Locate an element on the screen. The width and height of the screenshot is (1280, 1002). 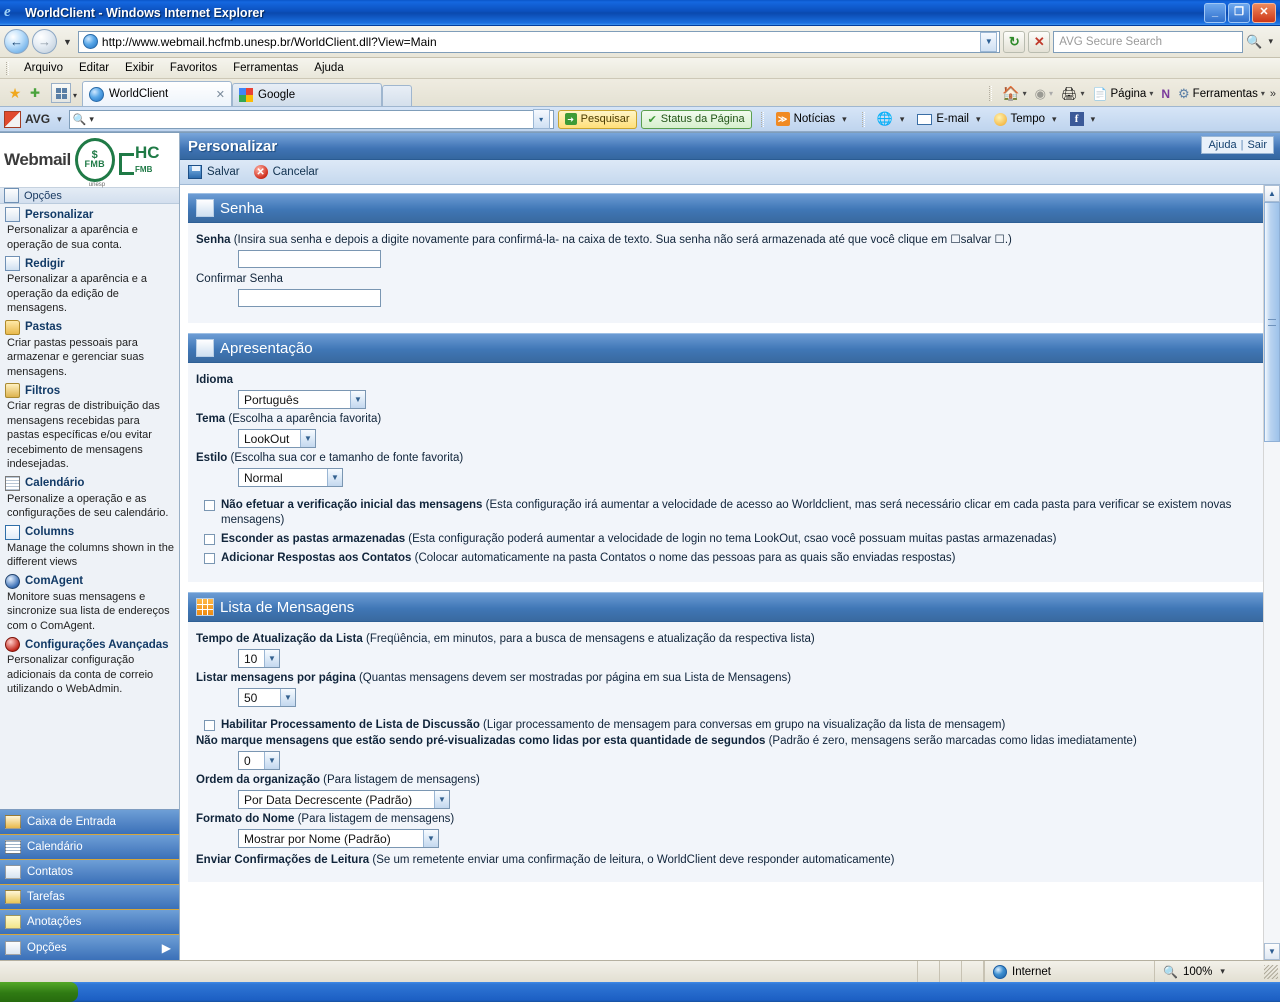
refresh-button: ↻ is located at coordinates (1014, 41).